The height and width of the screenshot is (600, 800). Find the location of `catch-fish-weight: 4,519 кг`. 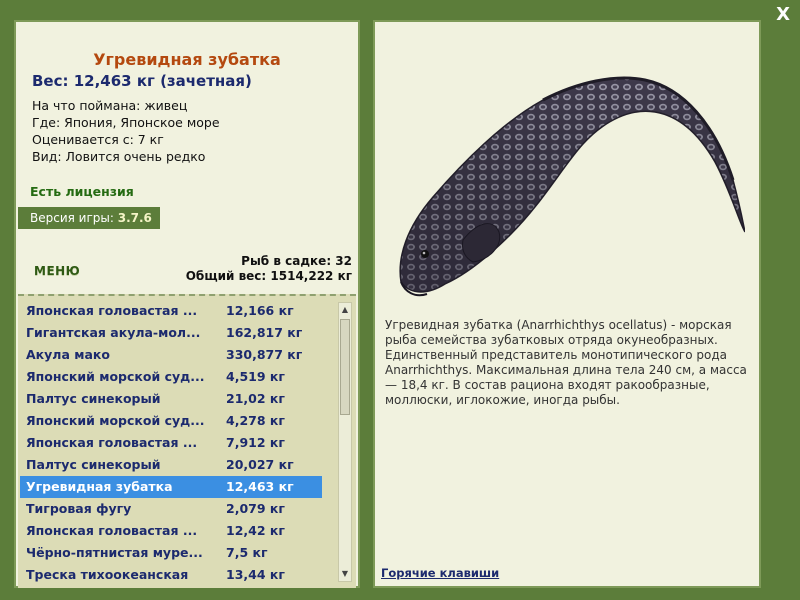

catch-fish-weight: 4,519 кг is located at coordinates (255, 376).